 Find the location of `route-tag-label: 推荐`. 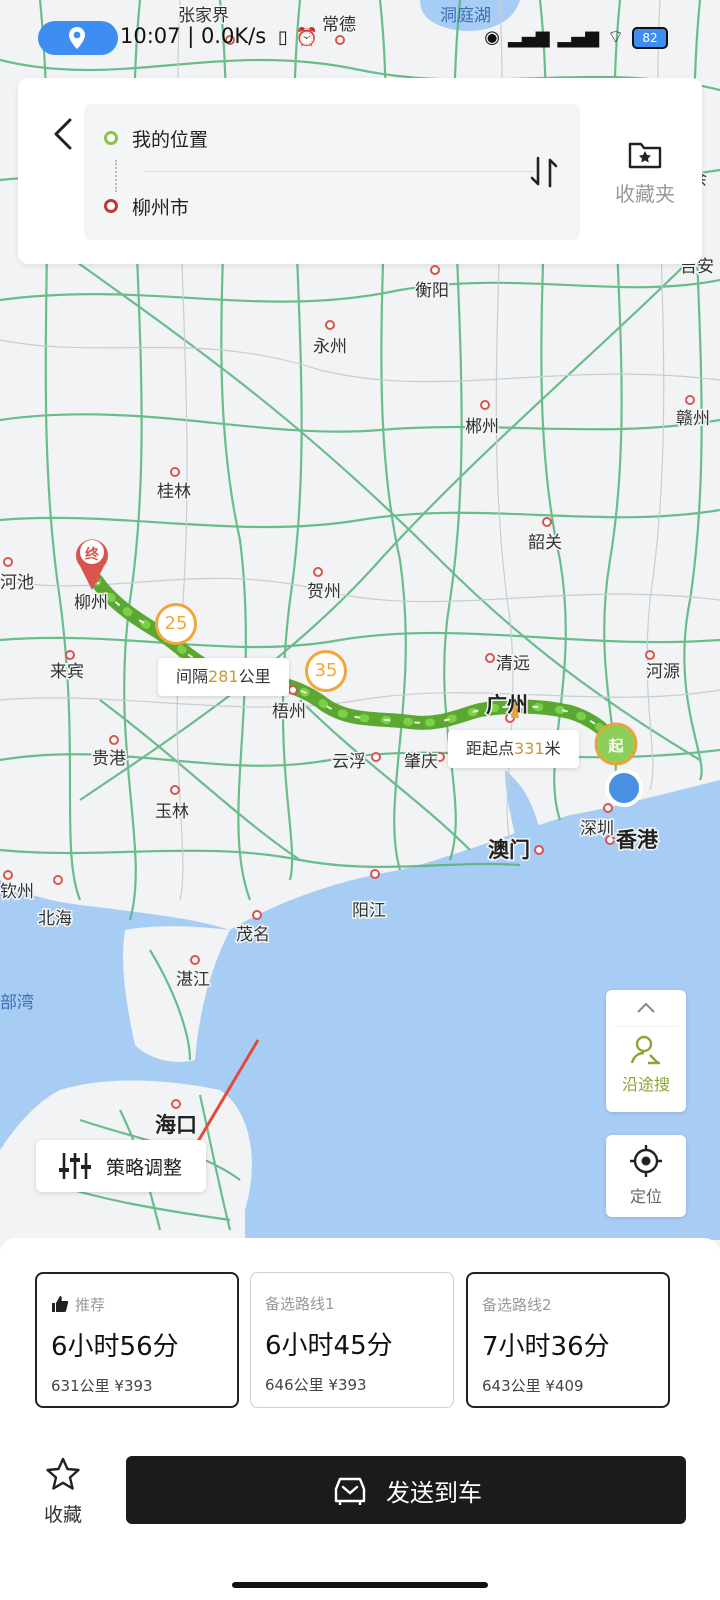

route-tag-label: 推荐 is located at coordinates (90, 1304).